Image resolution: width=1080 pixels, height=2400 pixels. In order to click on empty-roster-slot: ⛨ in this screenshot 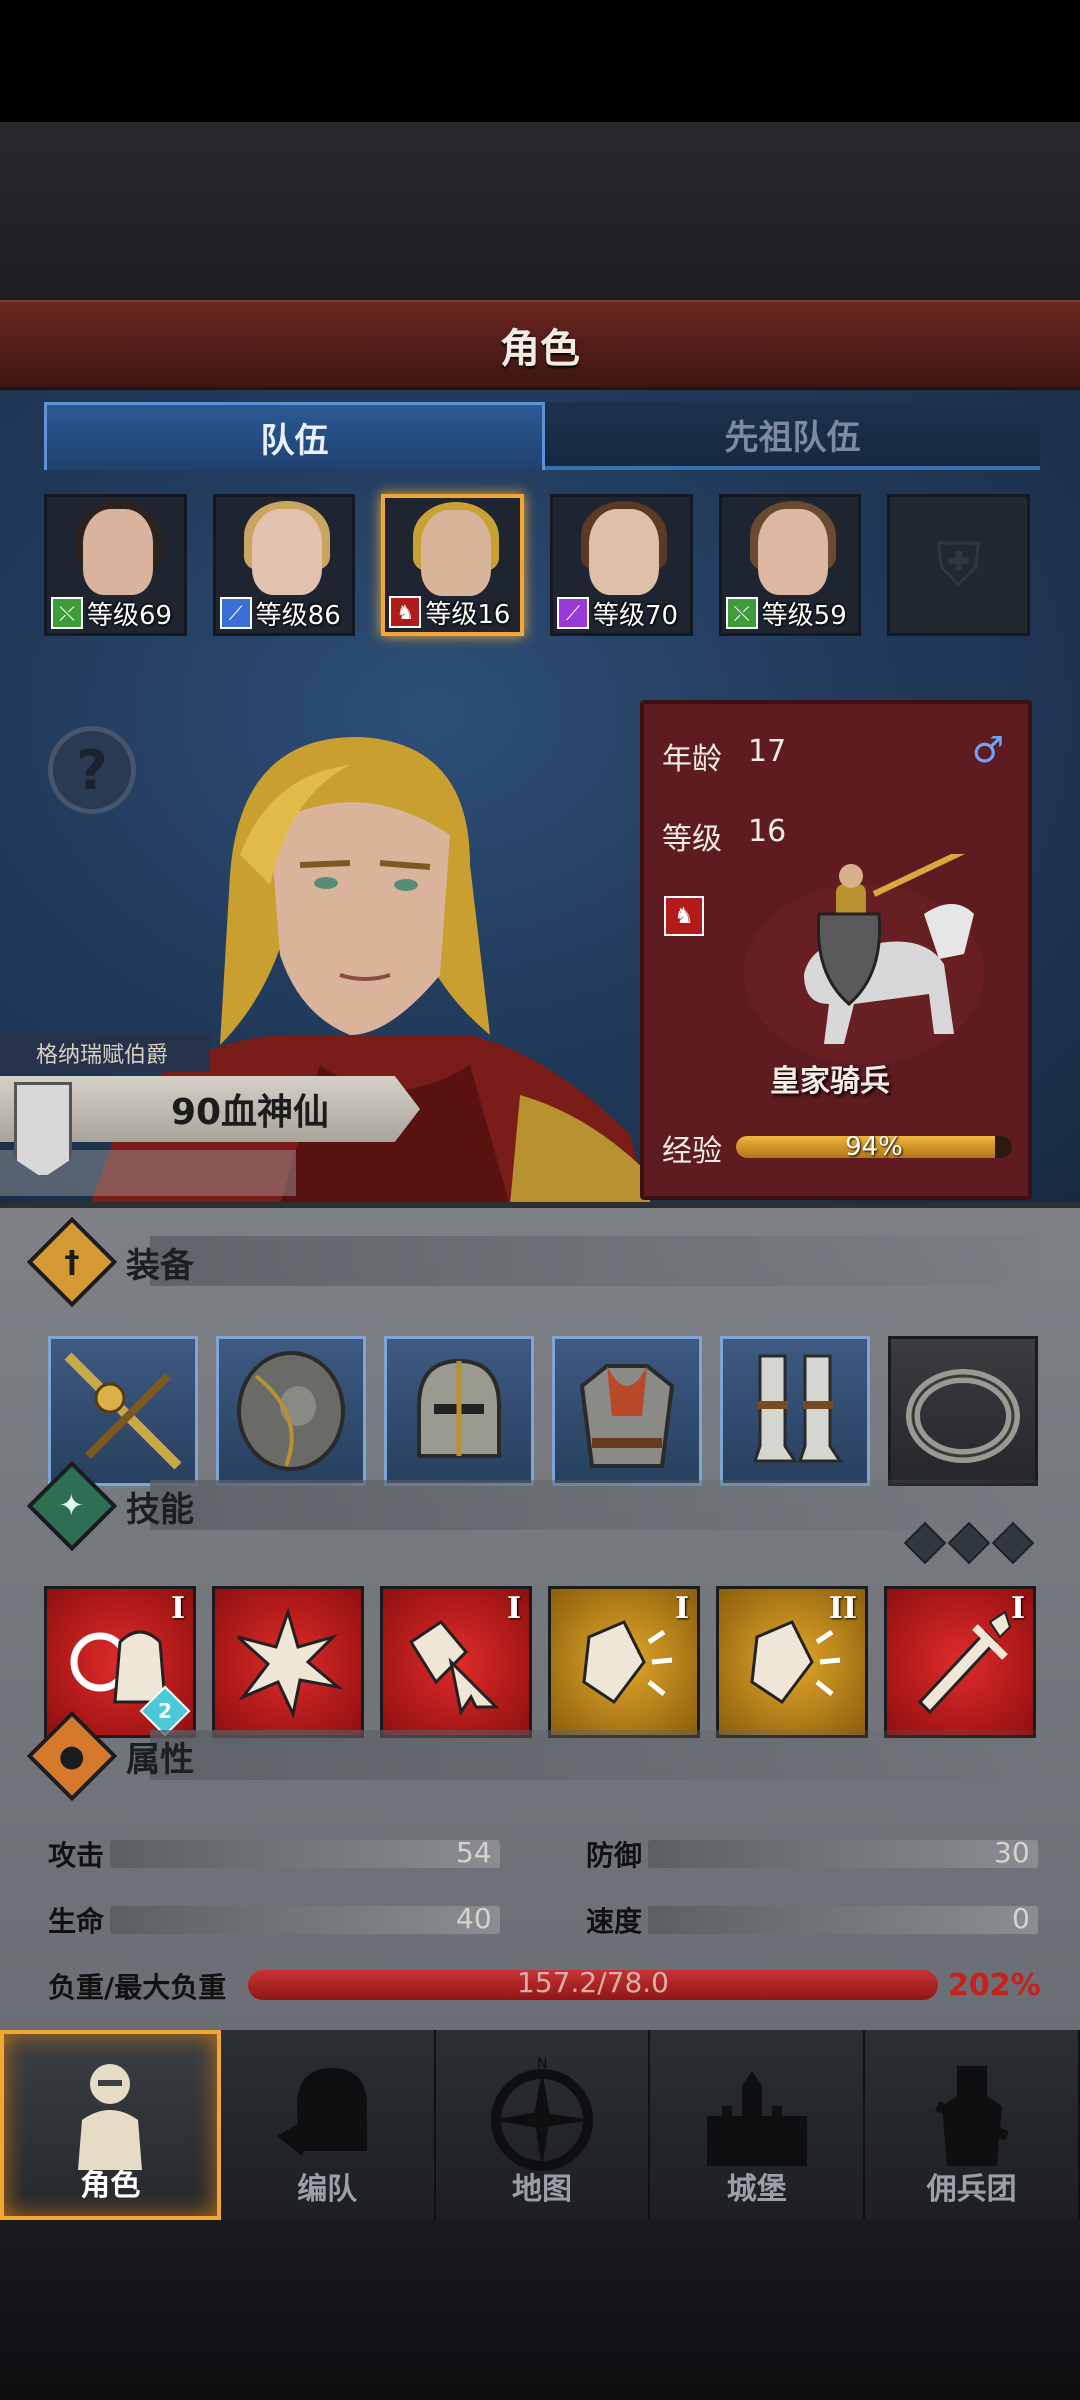, I will do `click(958, 565)`.